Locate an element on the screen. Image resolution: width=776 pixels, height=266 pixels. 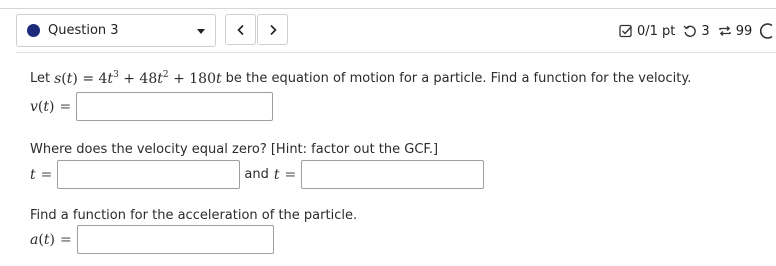
and-text: and is located at coordinates (256, 174).